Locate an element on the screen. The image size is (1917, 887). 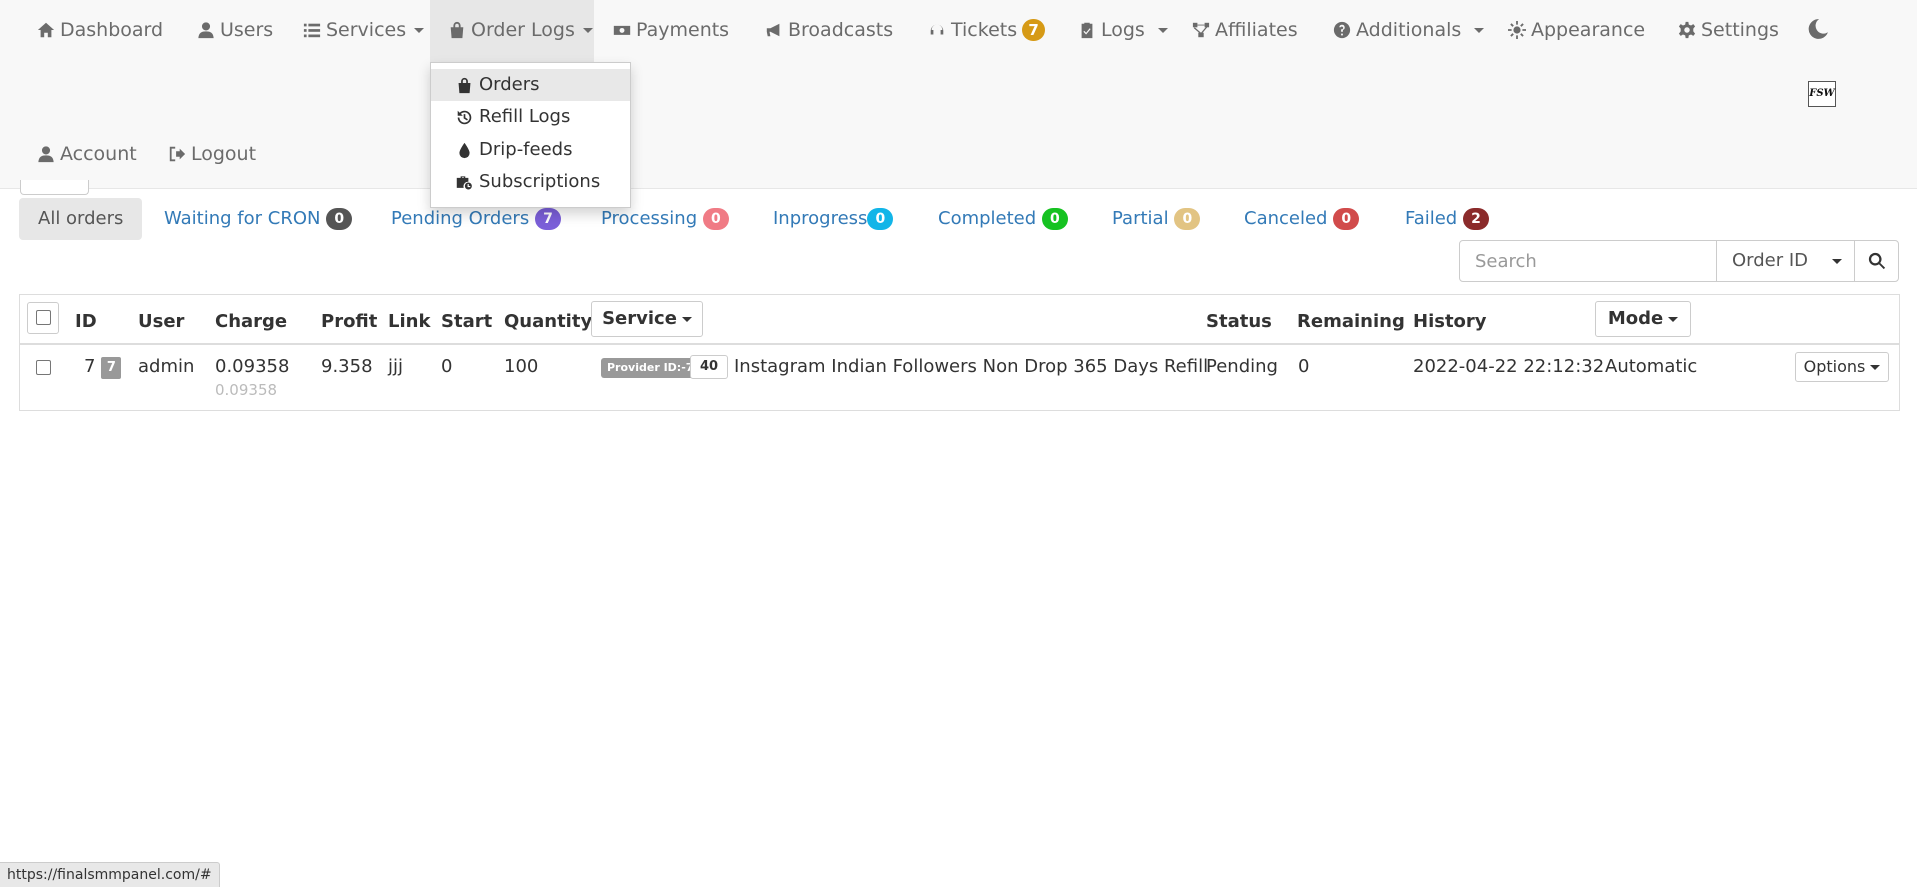
options-button: Options is located at coordinates (1842, 367).